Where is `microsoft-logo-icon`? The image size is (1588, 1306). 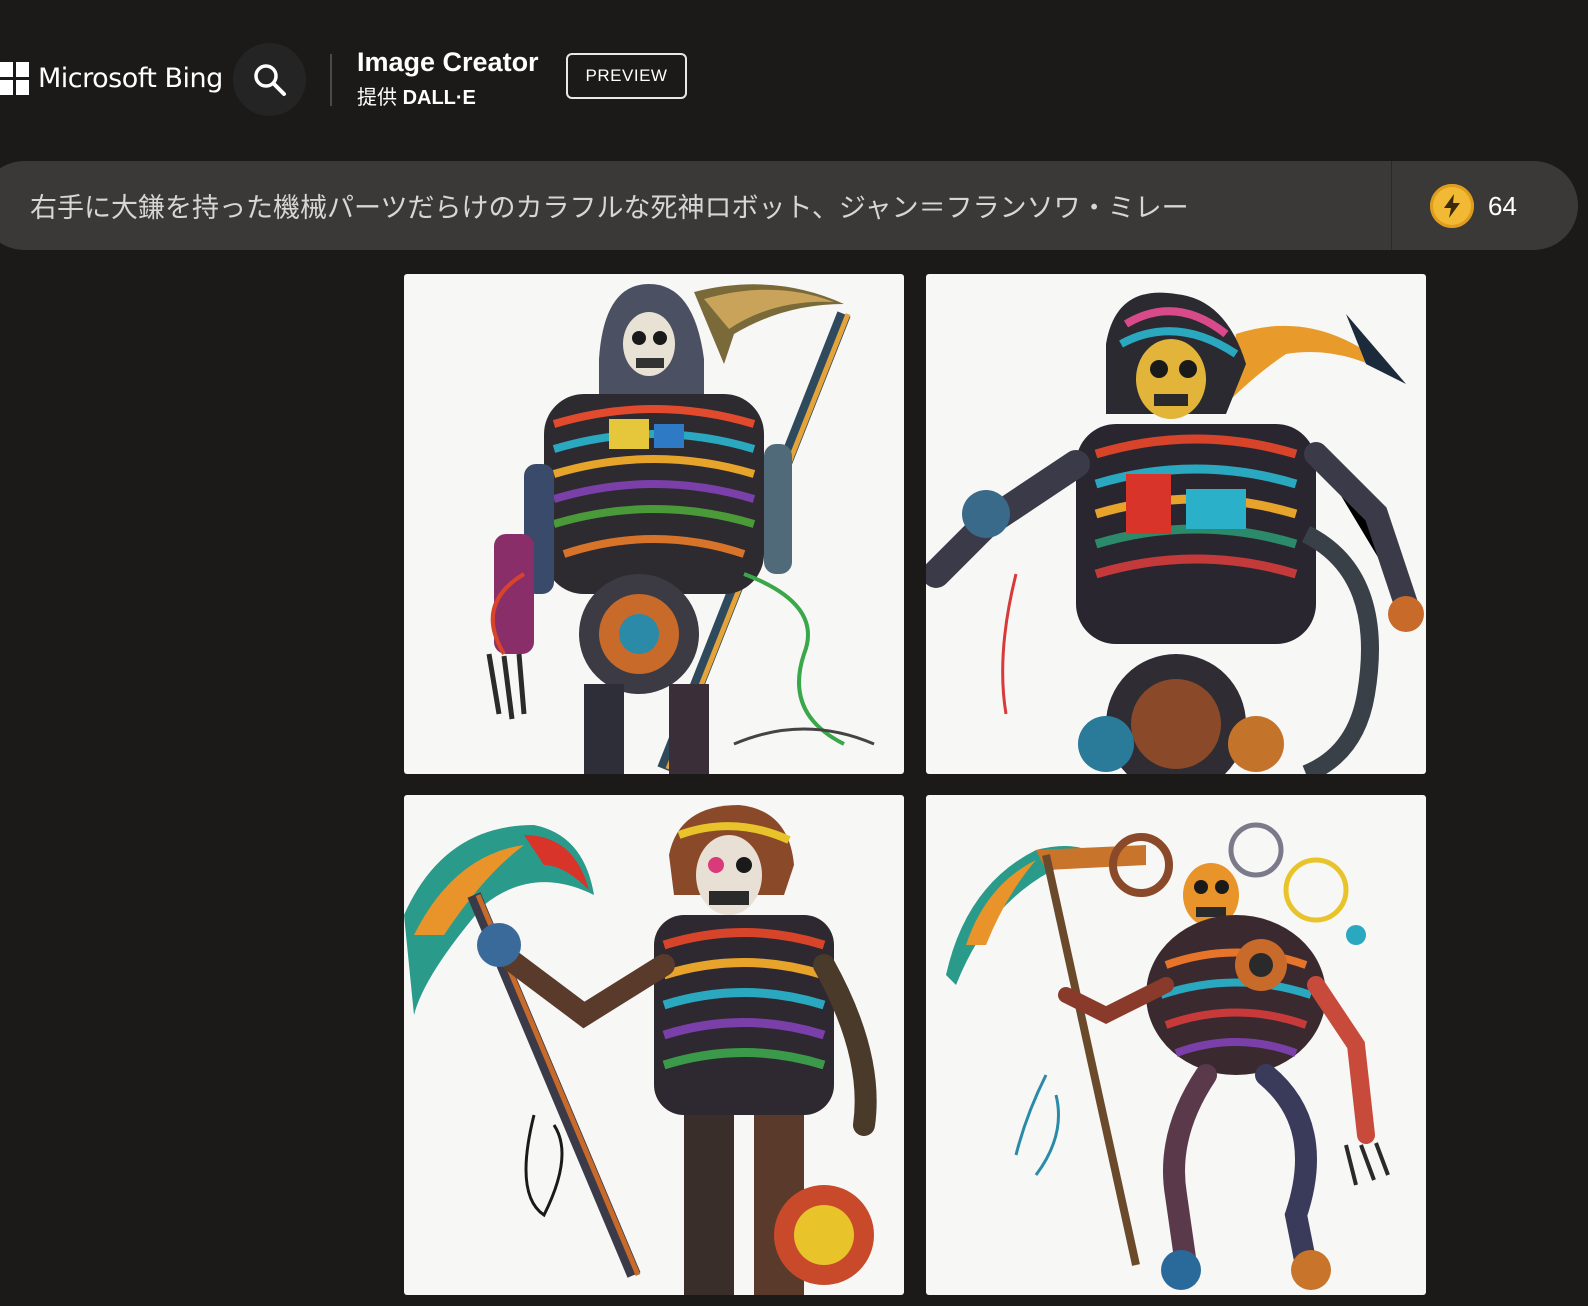 microsoft-logo-icon is located at coordinates (14, 79).